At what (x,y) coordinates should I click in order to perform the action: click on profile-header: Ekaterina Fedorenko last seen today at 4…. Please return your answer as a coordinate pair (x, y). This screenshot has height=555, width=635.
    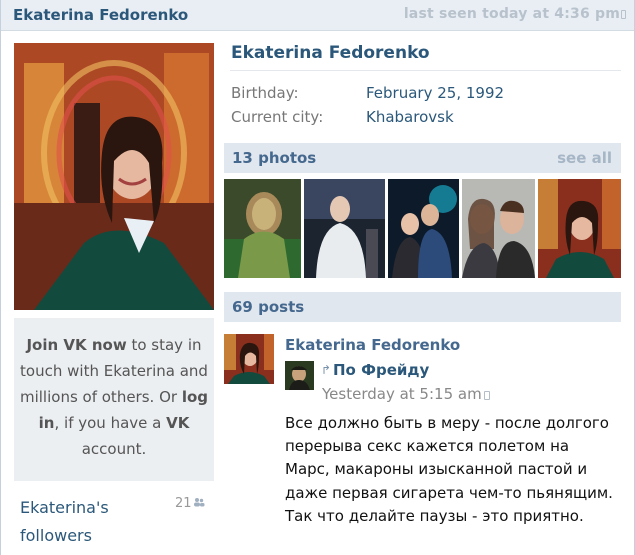
    Looking at the image, I should click on (317, 15).